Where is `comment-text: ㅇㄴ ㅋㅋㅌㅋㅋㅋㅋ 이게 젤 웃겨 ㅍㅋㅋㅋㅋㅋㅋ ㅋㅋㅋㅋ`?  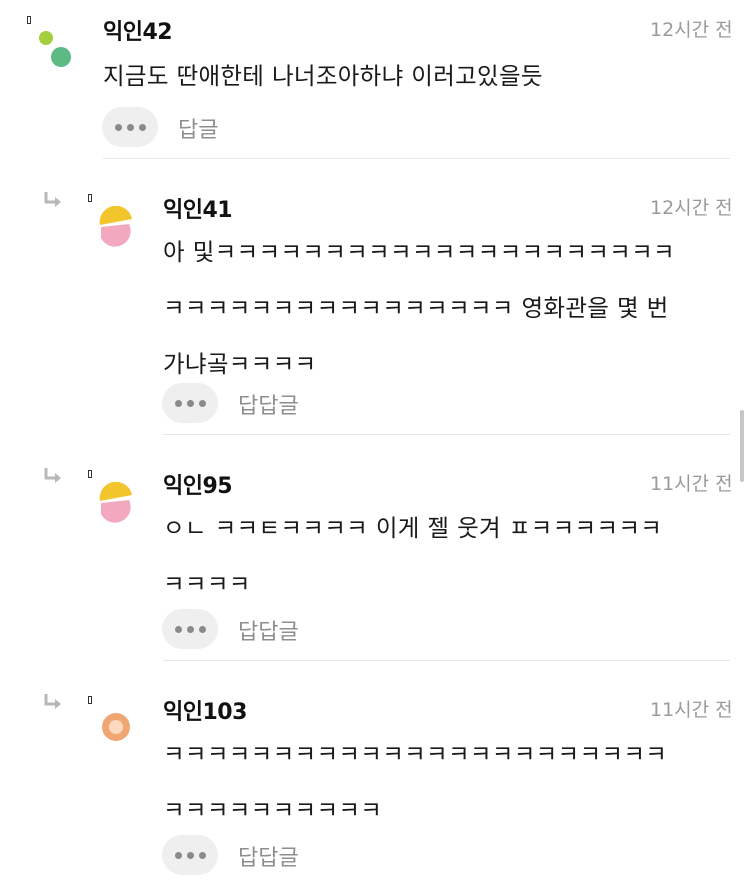 comment-text: ㅇㄴ ㅋㅋㅌㅋㅋㅋㅋ 이게 젤 웃겨 ㅍㅋㅋㅋㅋㅋㅋ ㅋㅋㅋㅋ is located at coordinates (413, 556).